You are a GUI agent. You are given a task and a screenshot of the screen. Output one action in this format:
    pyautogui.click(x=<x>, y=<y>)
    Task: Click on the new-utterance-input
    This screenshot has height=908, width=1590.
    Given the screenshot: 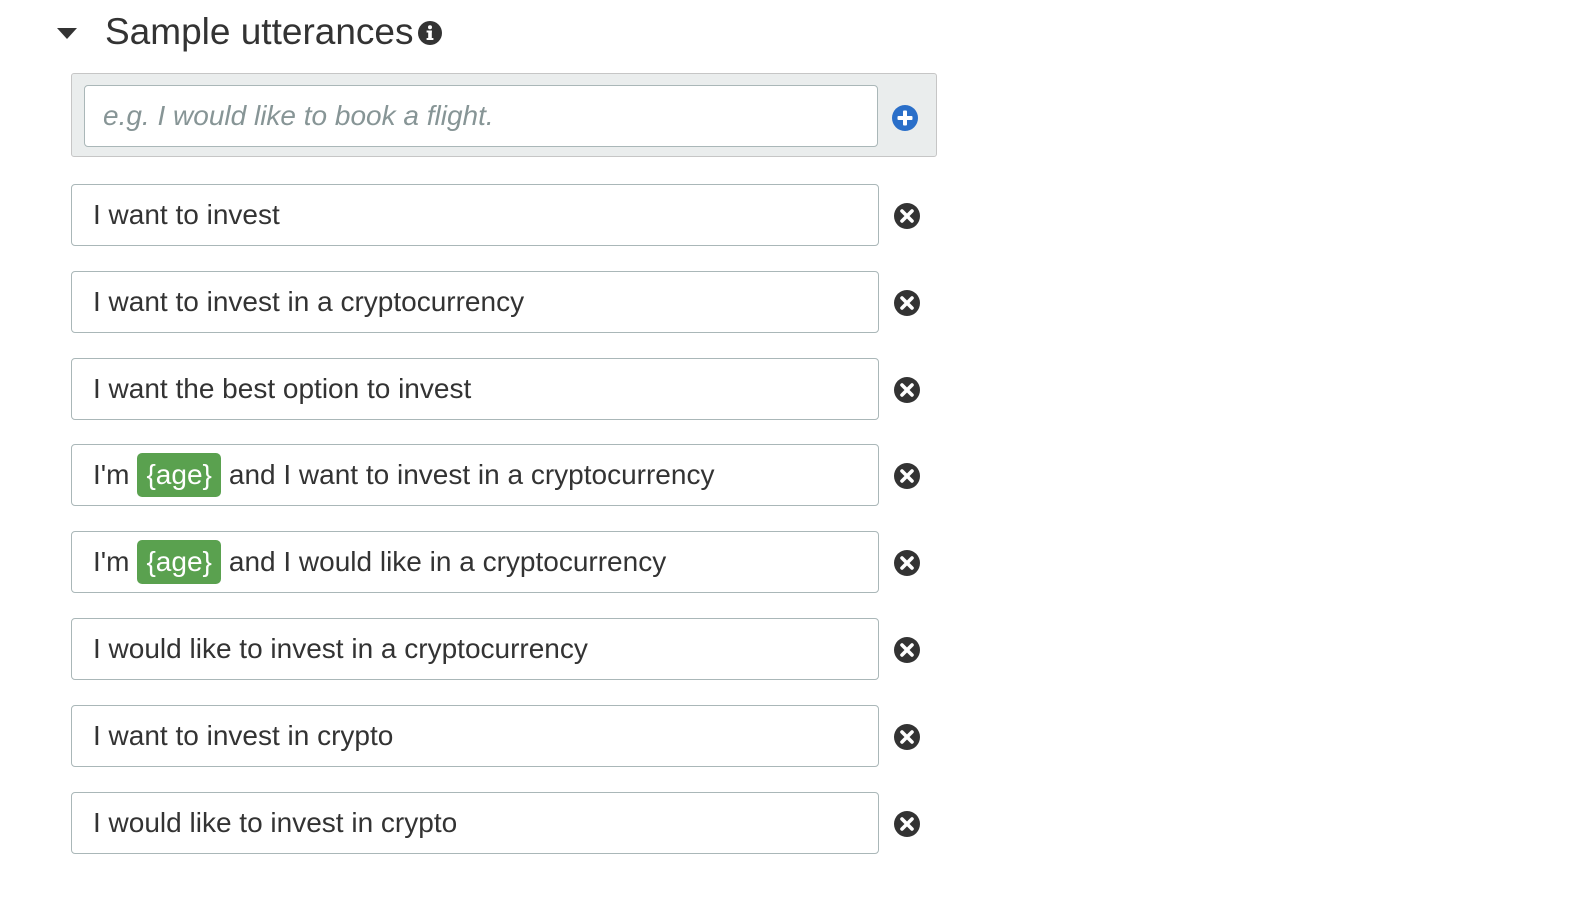 What is the action you would take?
    pyautogui.click(x=481, y=116)
    